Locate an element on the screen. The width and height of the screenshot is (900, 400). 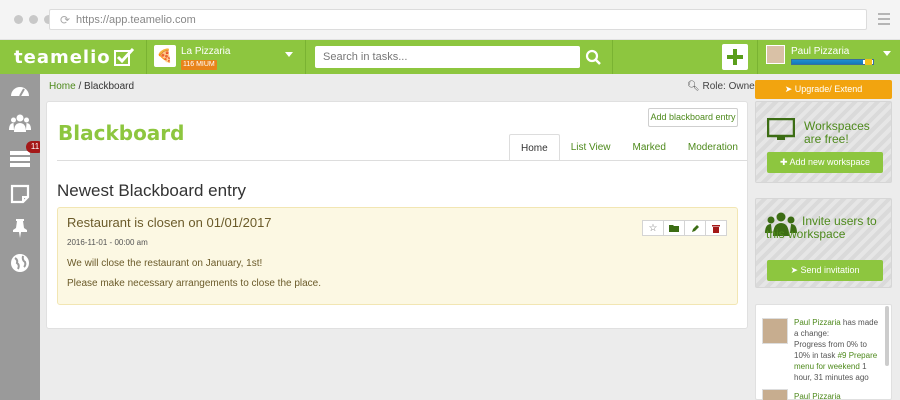
user-menu: Paul Pizzaria is located at coordinates (831, 57).